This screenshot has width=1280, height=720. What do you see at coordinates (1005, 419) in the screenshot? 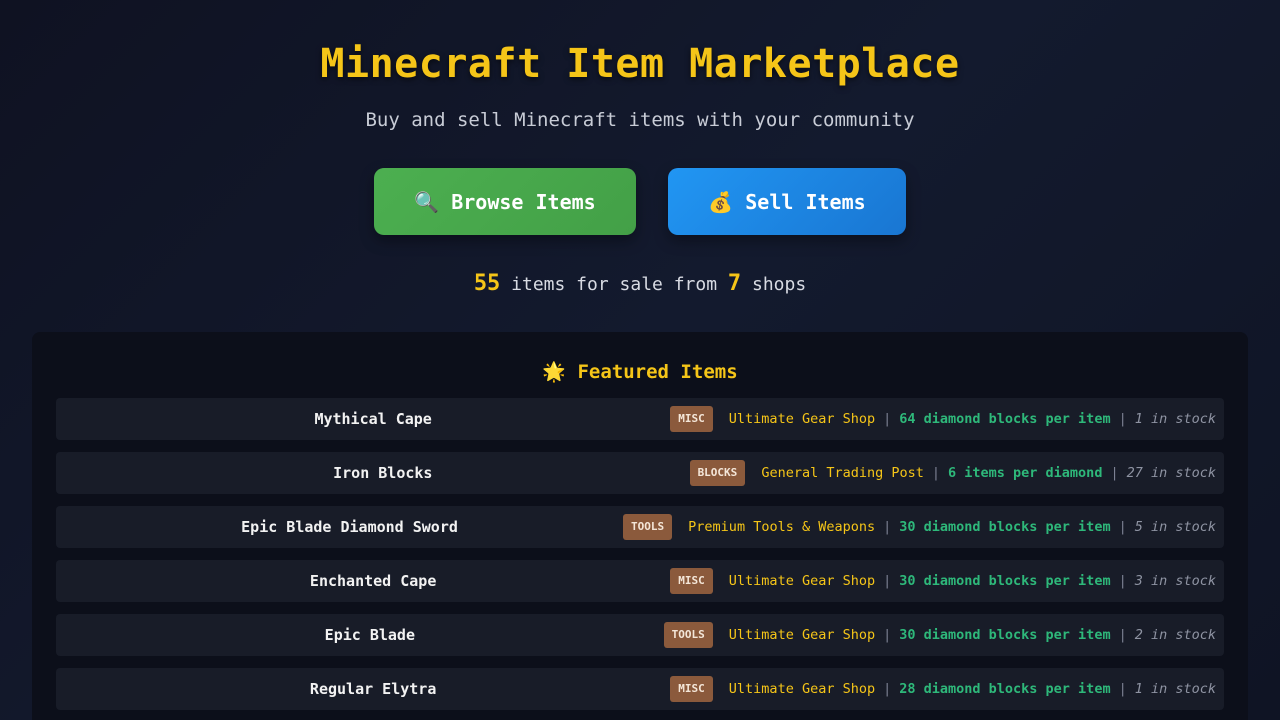
I see `item-price: 64 diamond blocks per item` at bounding box center [1005, 419].